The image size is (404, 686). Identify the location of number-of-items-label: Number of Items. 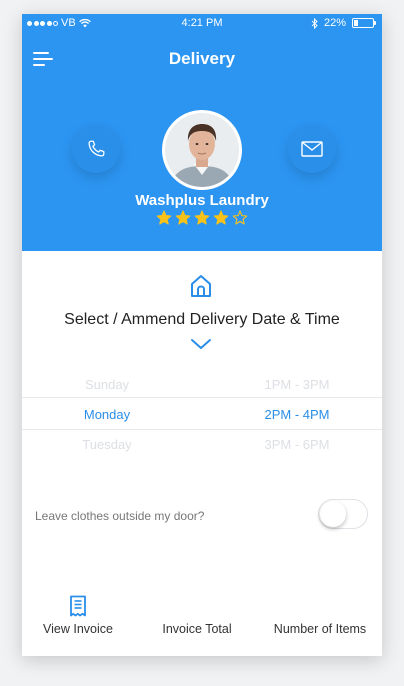
(320, 629).